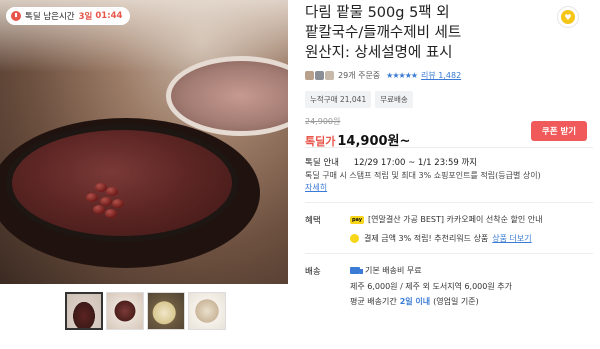 The height and width of the screenshot is (349, 600). Describe the element at coordinates (402, 75) in the screenshot. I see `star-icon: ★★★★★` at that location.